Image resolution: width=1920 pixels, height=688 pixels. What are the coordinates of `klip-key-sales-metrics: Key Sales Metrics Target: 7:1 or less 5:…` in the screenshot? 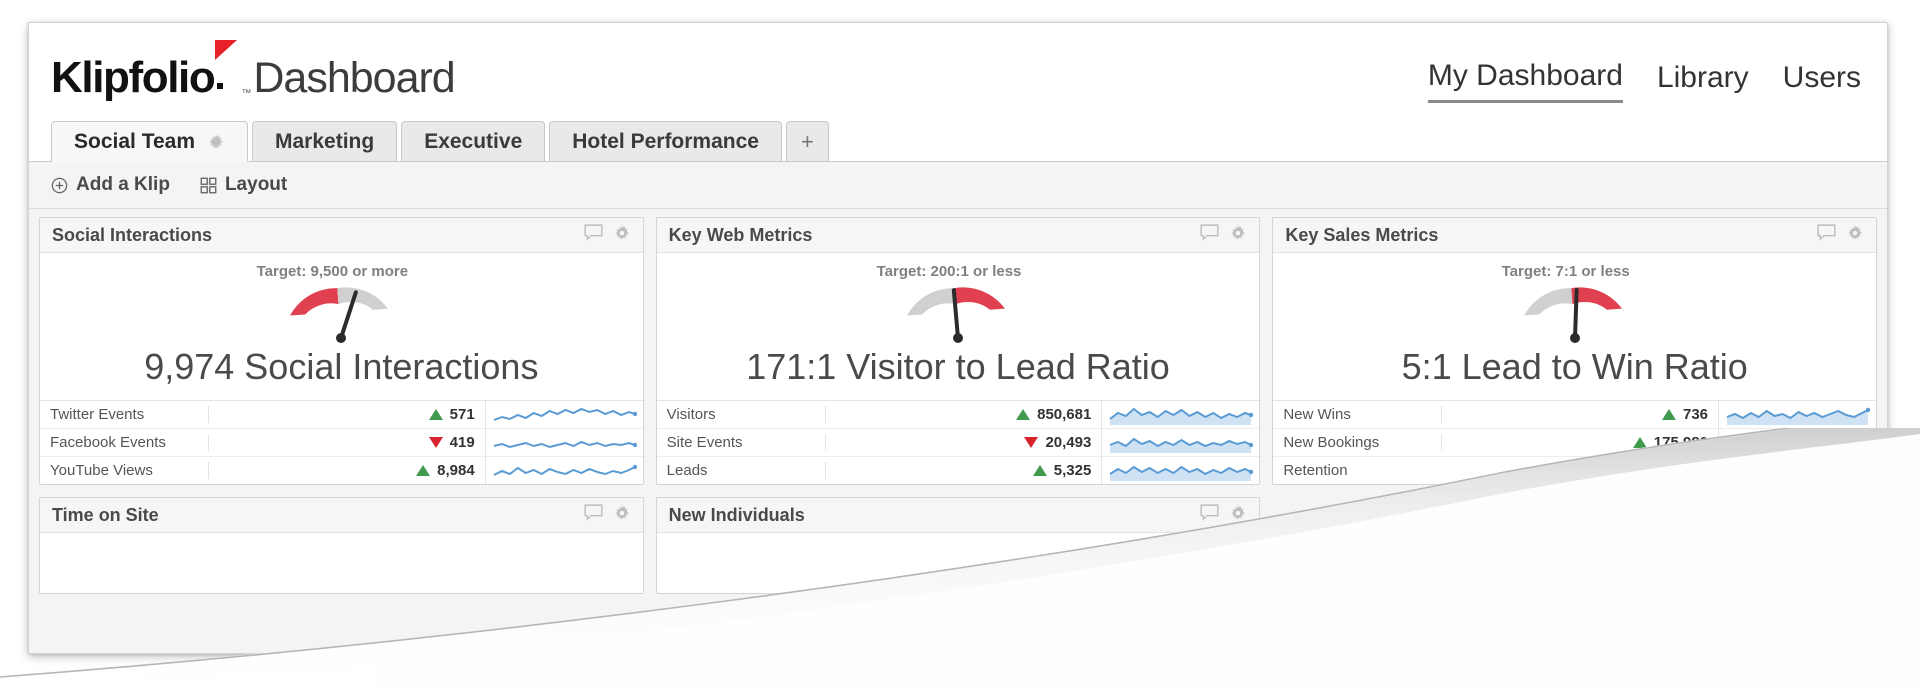 It's located at (1575, 351).